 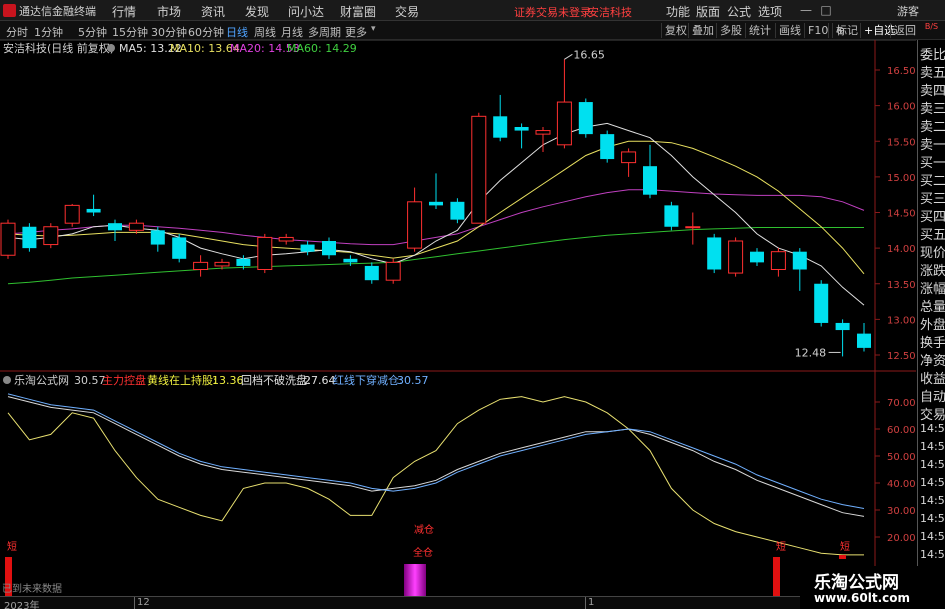 What do you see at coordinates (306, 11) in the screenshot?
I see `menu-wenxiaoda: 问小达` at bounding box center [306, 11].